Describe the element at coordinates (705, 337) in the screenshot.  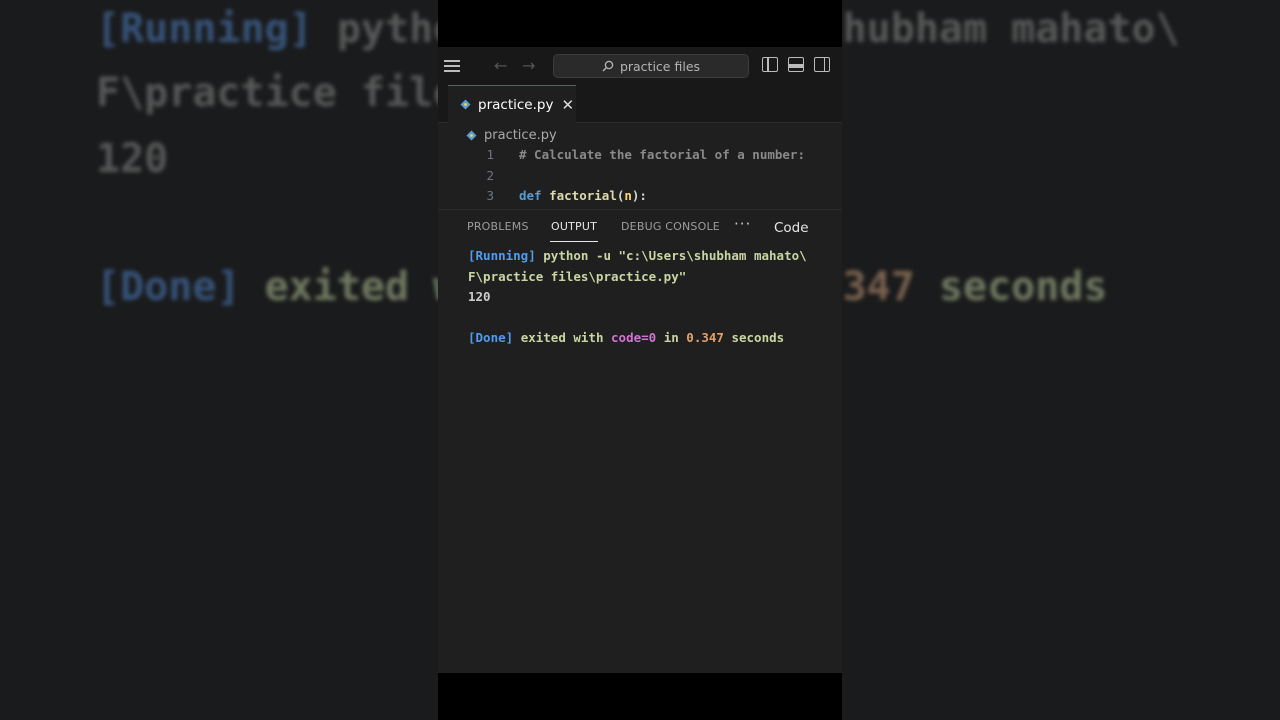
I see `duration-value: 0.347` at that location.